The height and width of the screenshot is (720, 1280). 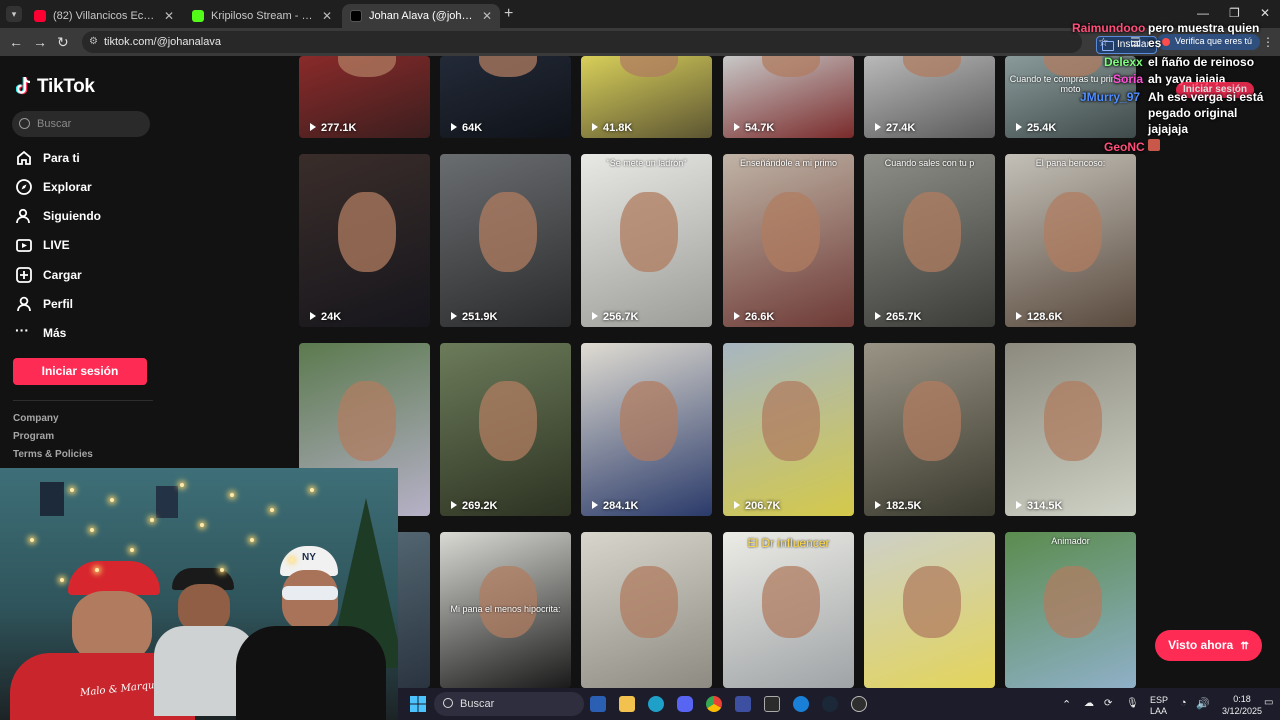 I want to click on compass-icon, so click(x=24, y=187).